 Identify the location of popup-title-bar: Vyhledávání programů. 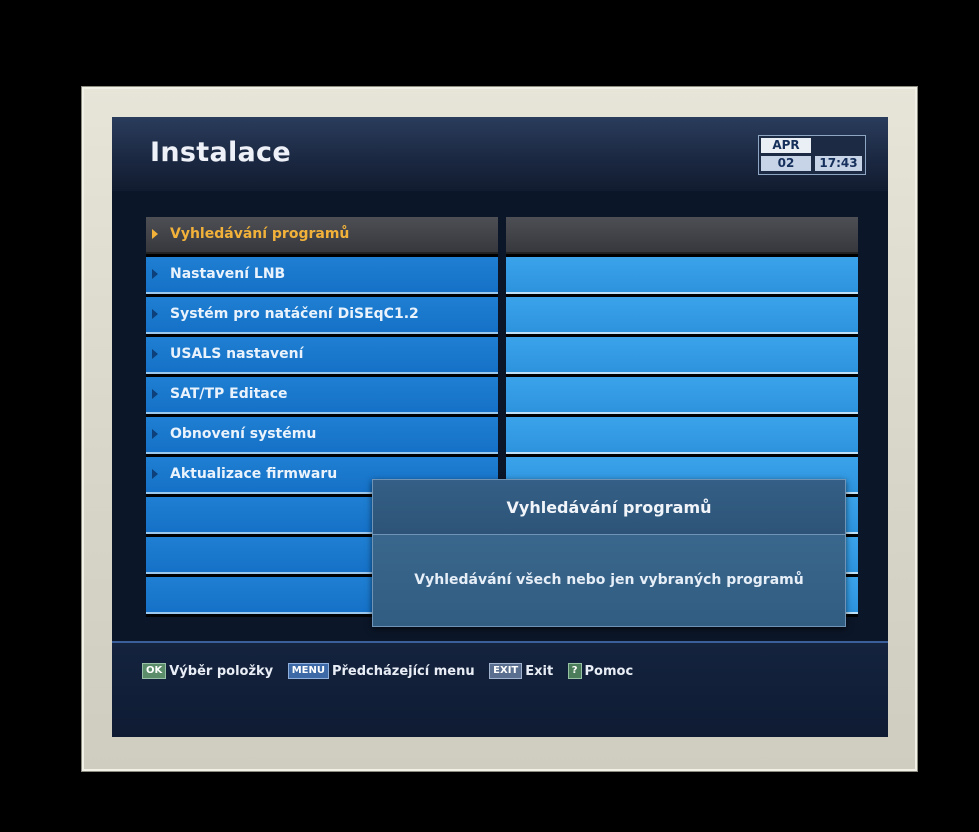
(609, 507).